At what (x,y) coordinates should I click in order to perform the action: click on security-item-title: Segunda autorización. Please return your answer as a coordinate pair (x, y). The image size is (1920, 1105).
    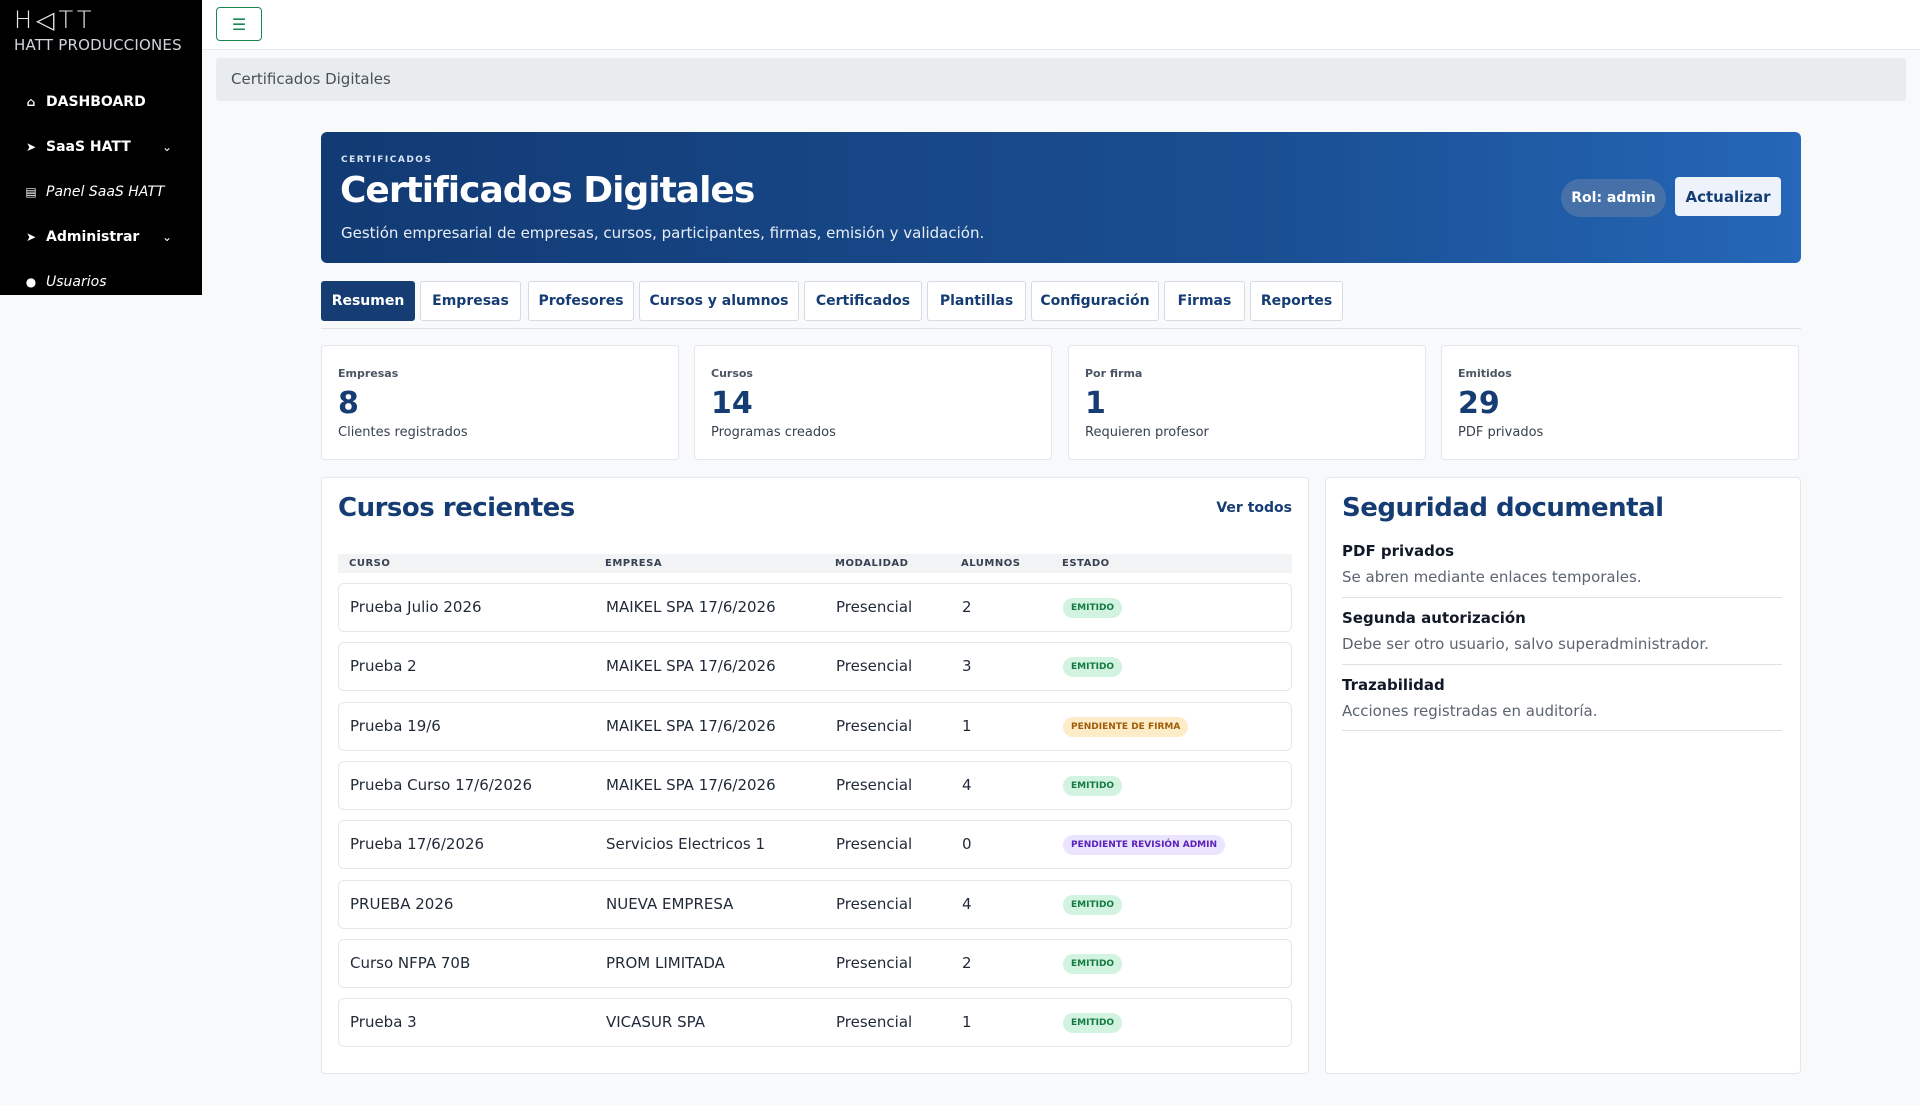
    Looking at the image, I should click on (1434, 618).